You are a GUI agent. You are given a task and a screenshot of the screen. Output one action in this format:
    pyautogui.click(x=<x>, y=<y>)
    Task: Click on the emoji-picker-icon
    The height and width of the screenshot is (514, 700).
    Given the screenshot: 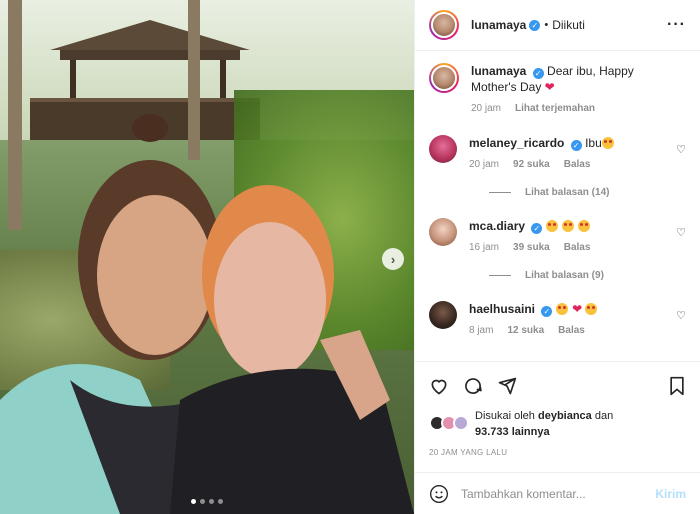 What is the action you would take?
    pyautogui.click(x=439, y=494)
    